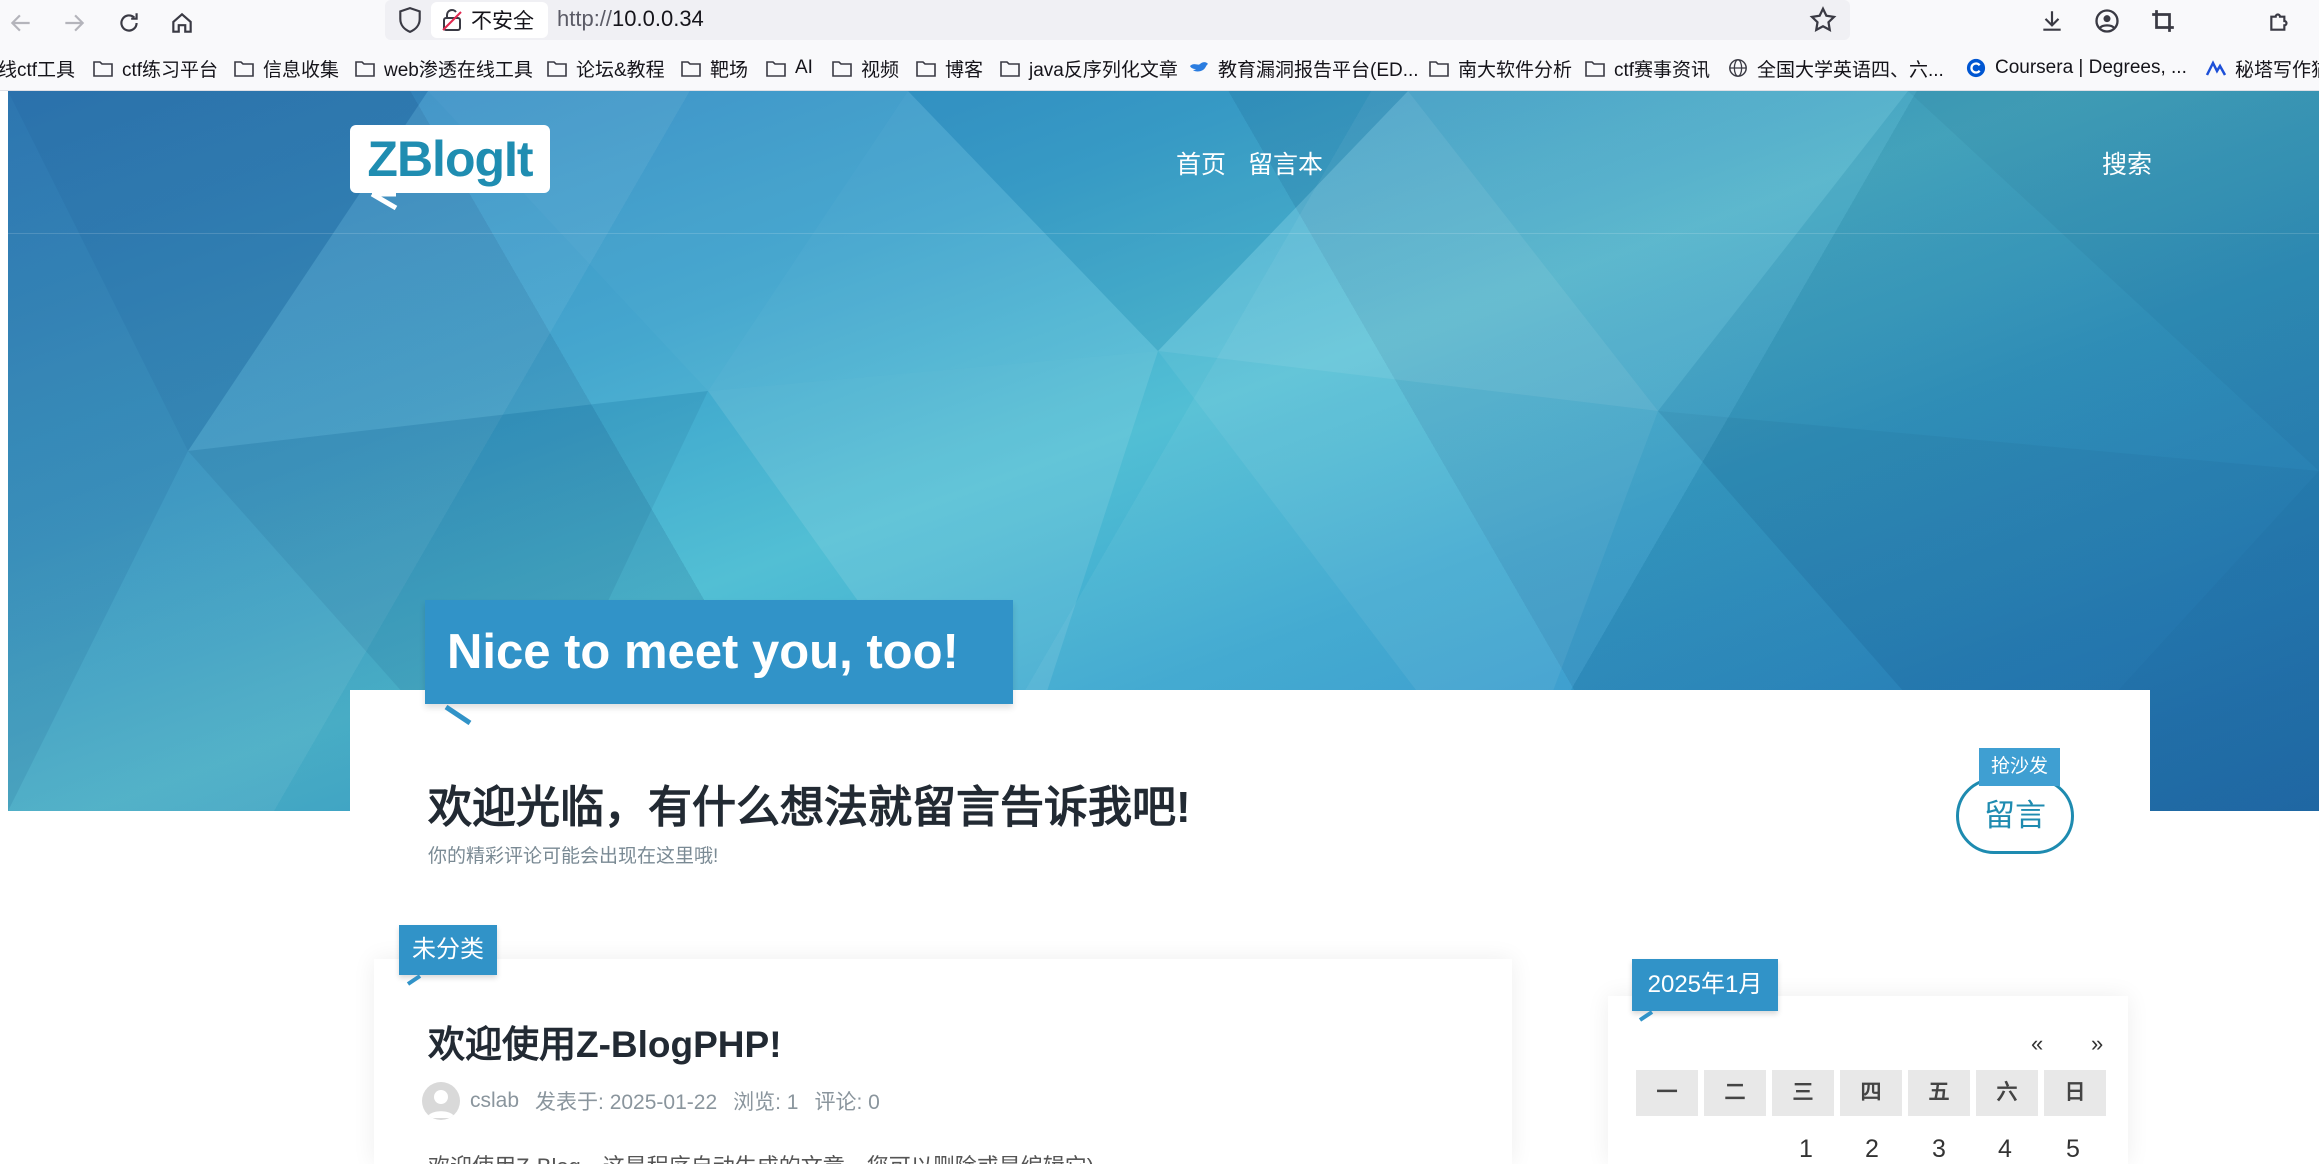 The image size is (2319, 1164). What do you see at coordinates (1872, 1149) in the screenshot?
I see `calendar-day: 2` at bounding box center [1872, 1149].